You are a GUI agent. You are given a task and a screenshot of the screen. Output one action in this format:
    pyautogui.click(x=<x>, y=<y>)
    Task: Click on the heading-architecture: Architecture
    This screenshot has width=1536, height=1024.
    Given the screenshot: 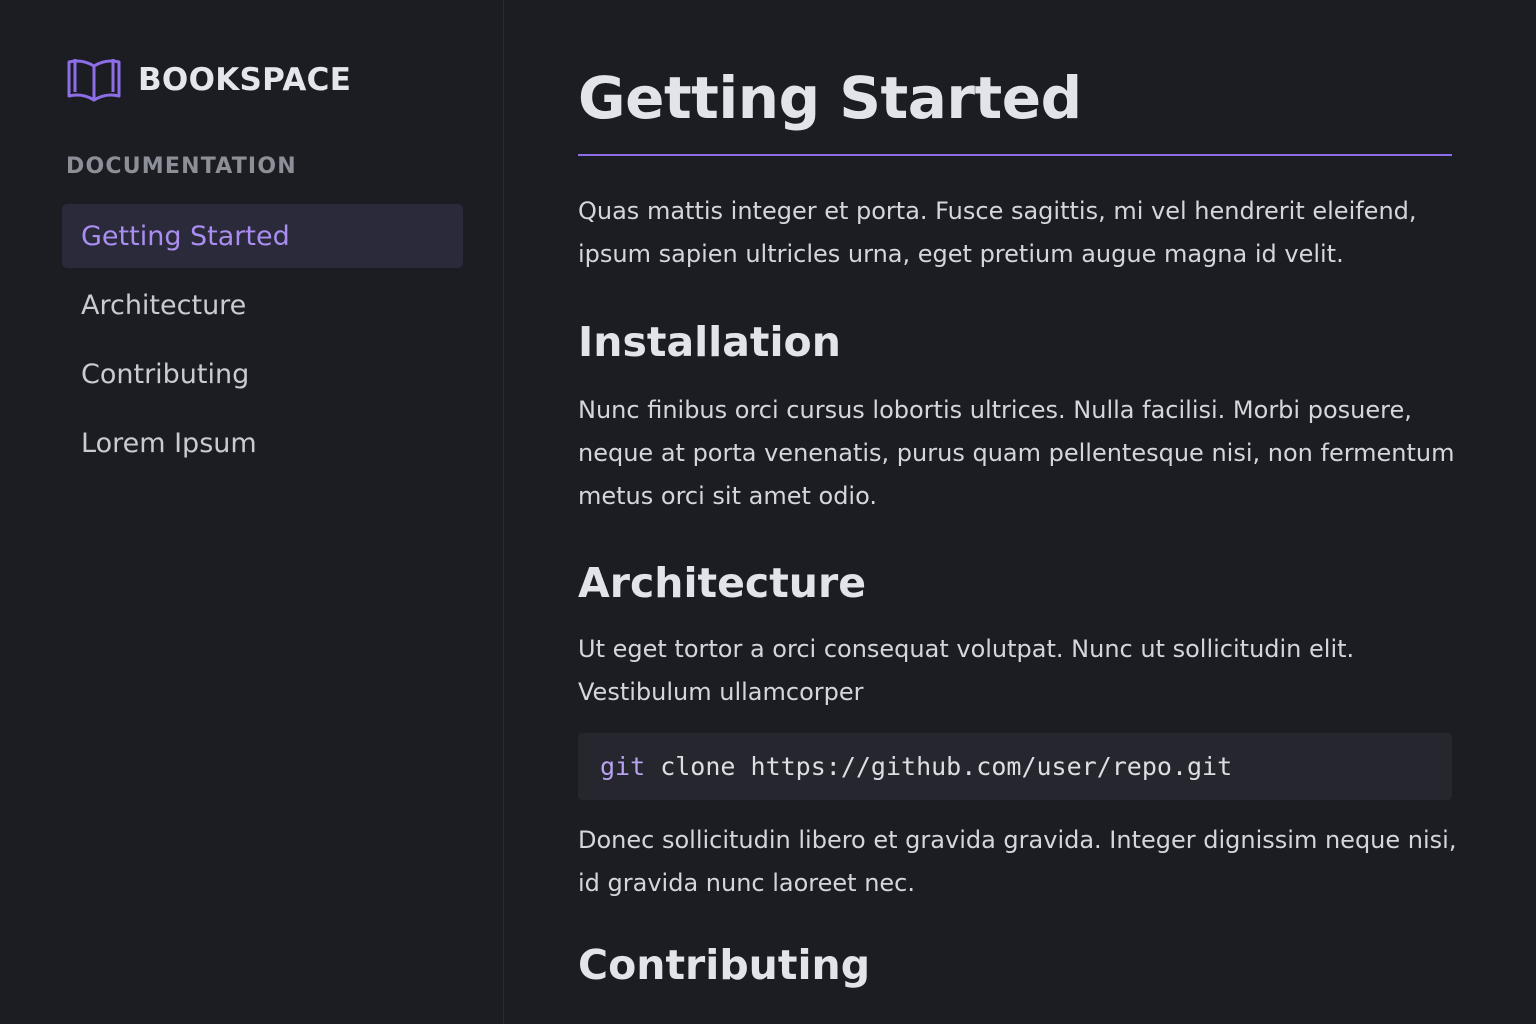 What is the action you would take?
    pyautogui.click(x=722, y=583)
    